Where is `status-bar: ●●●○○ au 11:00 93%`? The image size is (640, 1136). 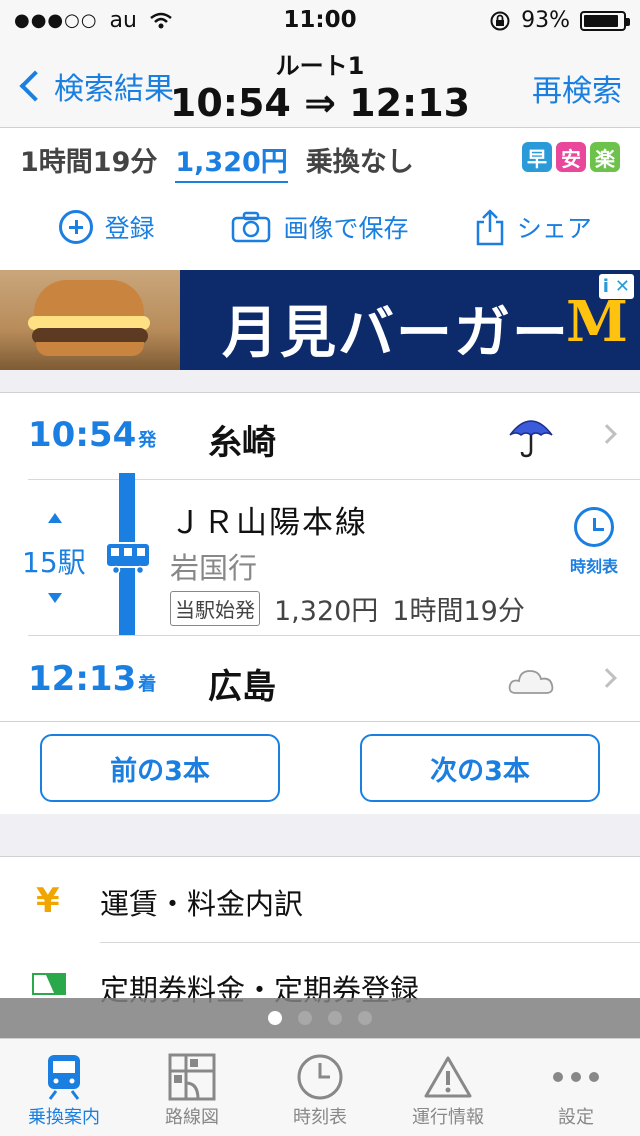
status-bar: ●●●○○ au 11:00 93% is located at coordinates (320, 20).